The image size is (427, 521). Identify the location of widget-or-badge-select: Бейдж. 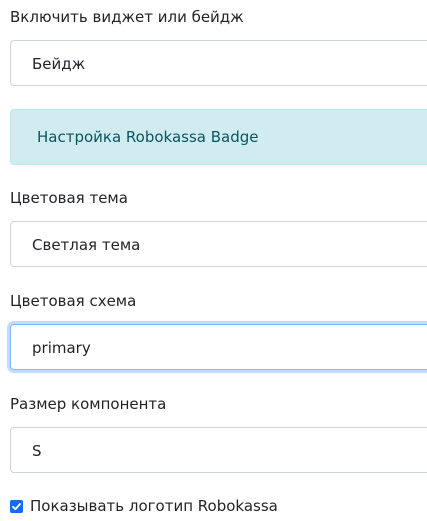
(218, 63).